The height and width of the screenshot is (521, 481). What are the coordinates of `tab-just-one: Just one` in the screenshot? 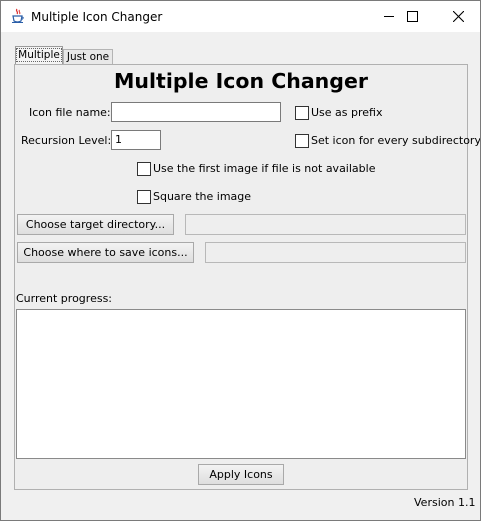 It's located at (88, 56).